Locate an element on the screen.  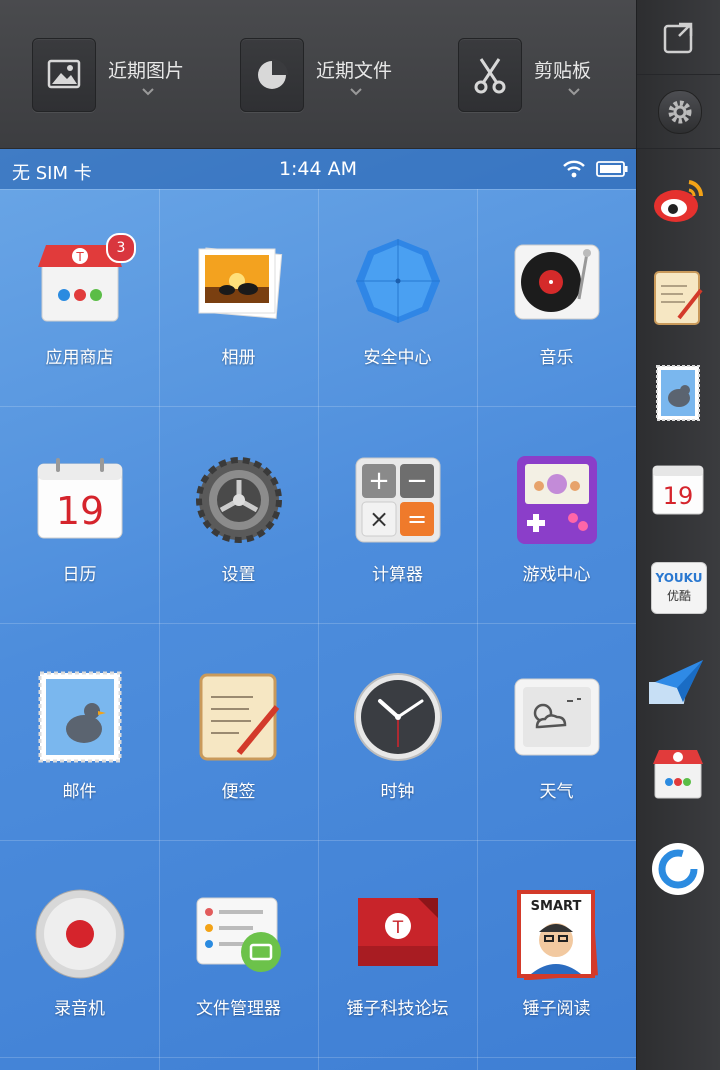
clock-icon is located at coordinates (398, 717).